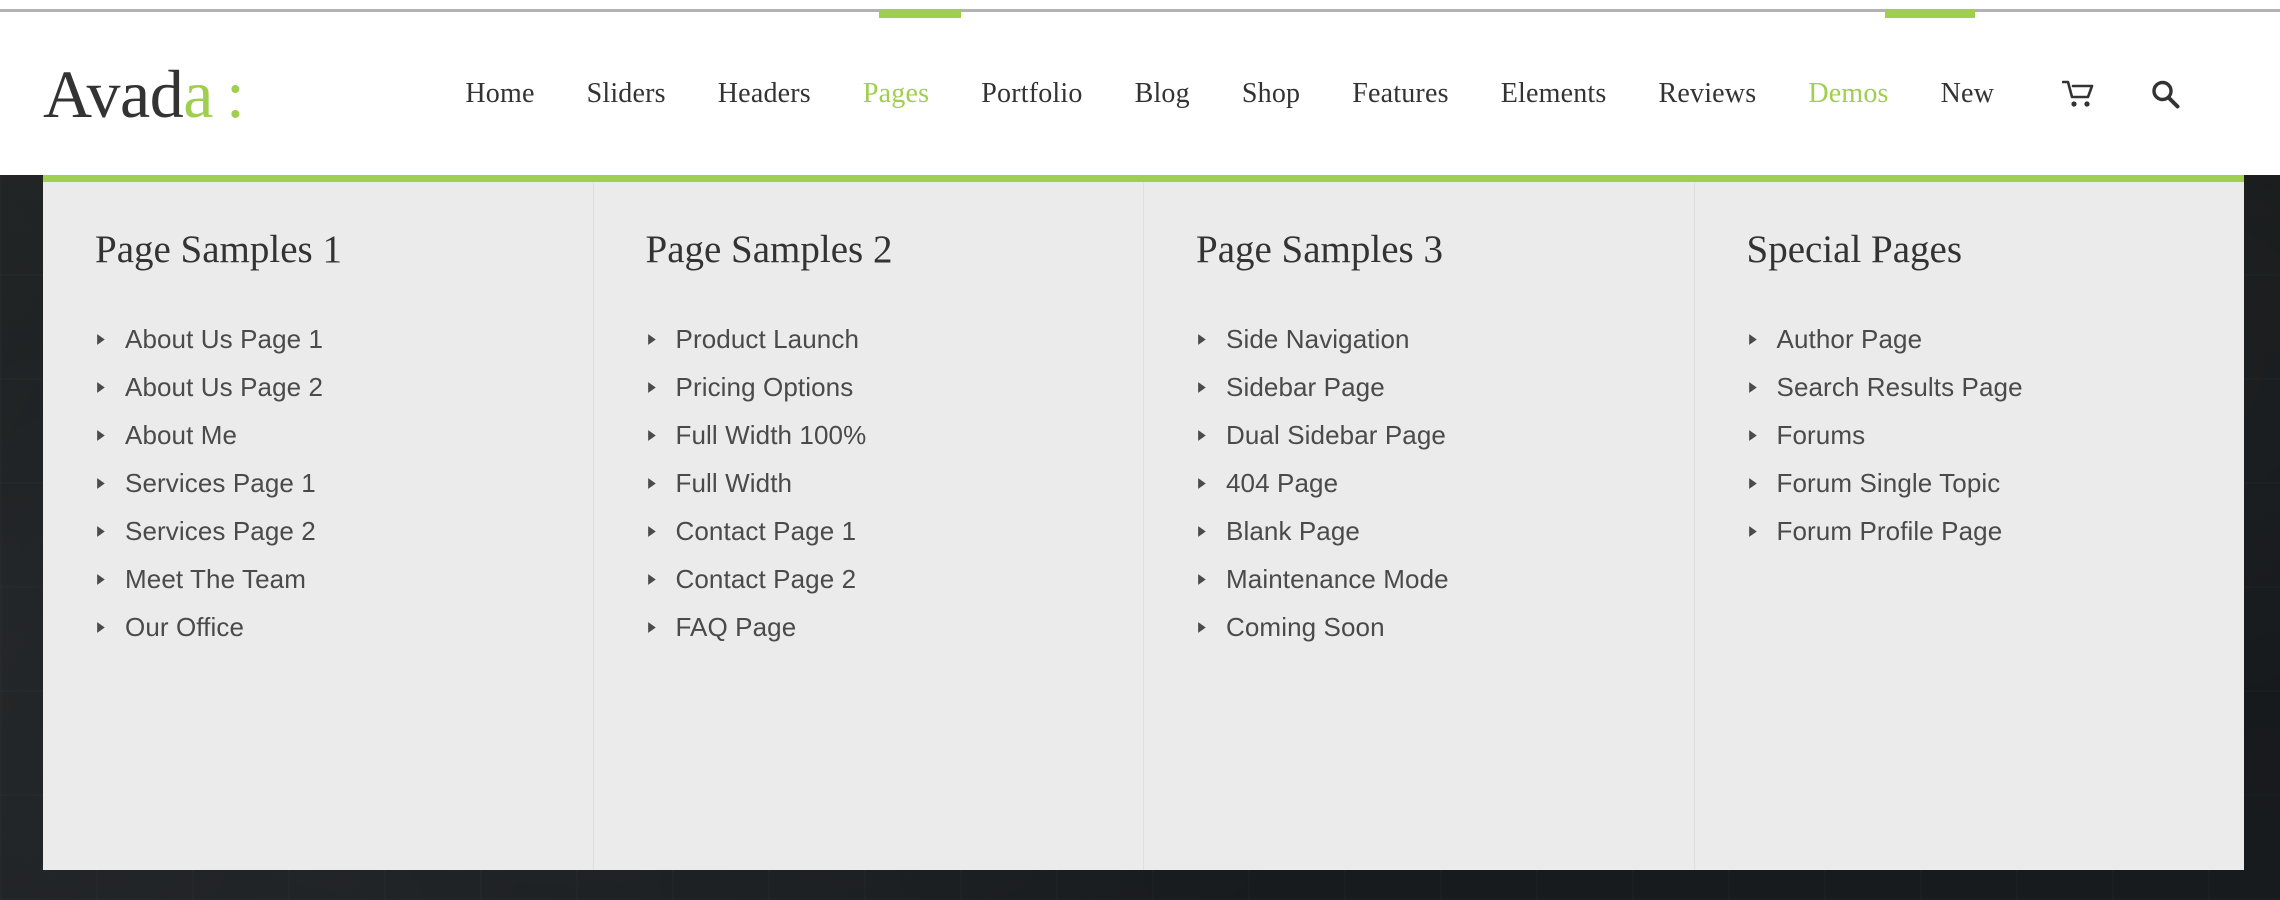  What do you see at coordinates (1445, 484) in the screenshot?
I see `mega-menu-link: 404 Page` at bounding box center [1445, 484].